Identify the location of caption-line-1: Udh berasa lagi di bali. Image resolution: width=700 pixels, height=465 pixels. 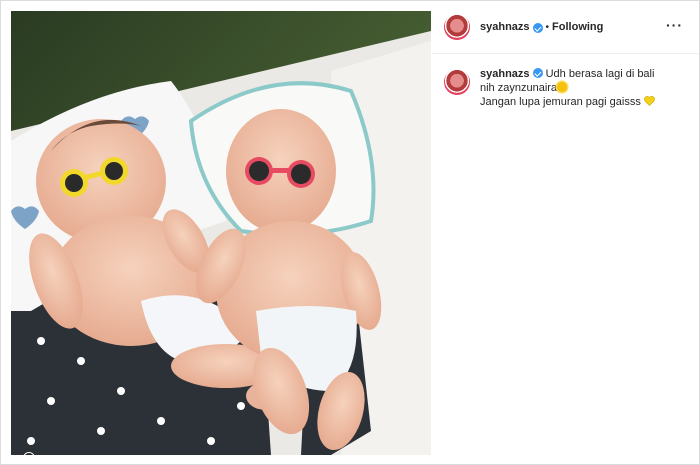
(600, 74).